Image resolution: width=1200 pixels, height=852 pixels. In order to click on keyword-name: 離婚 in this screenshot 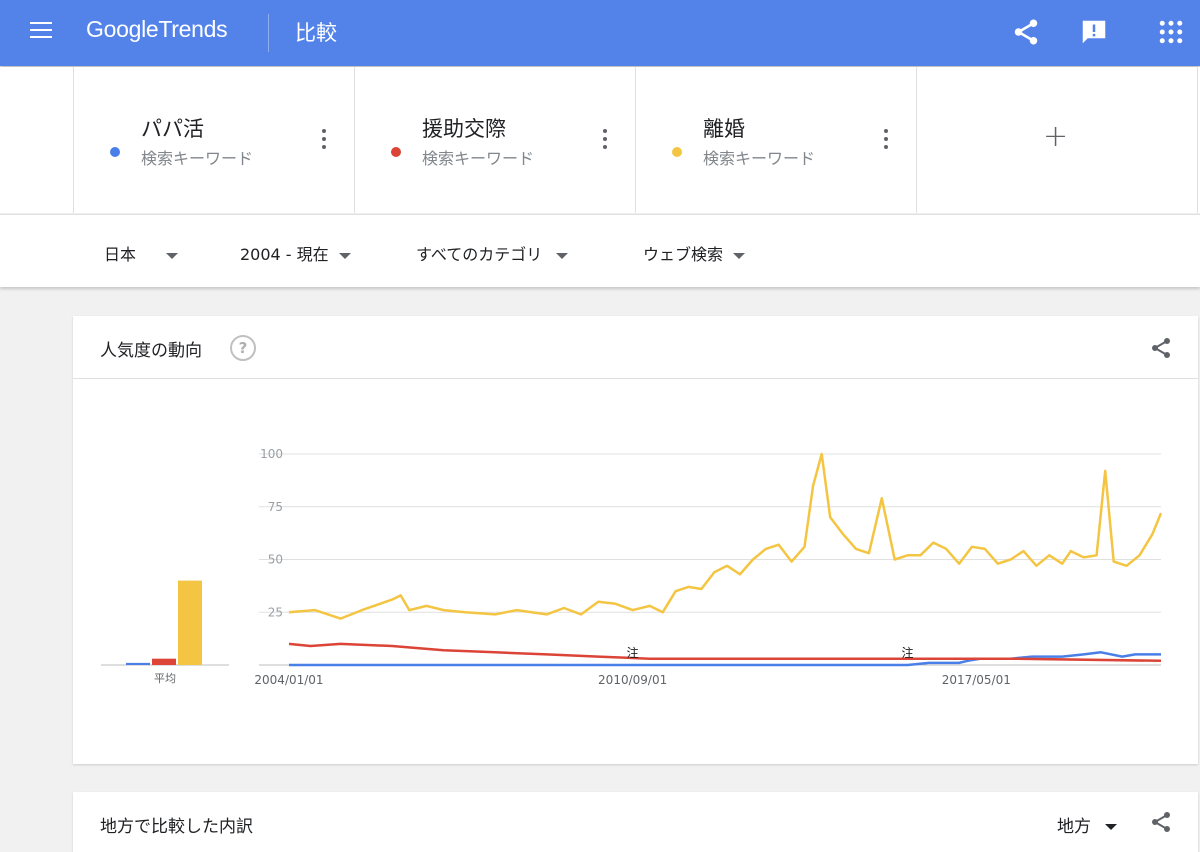, I will do `click(724, 128)`.